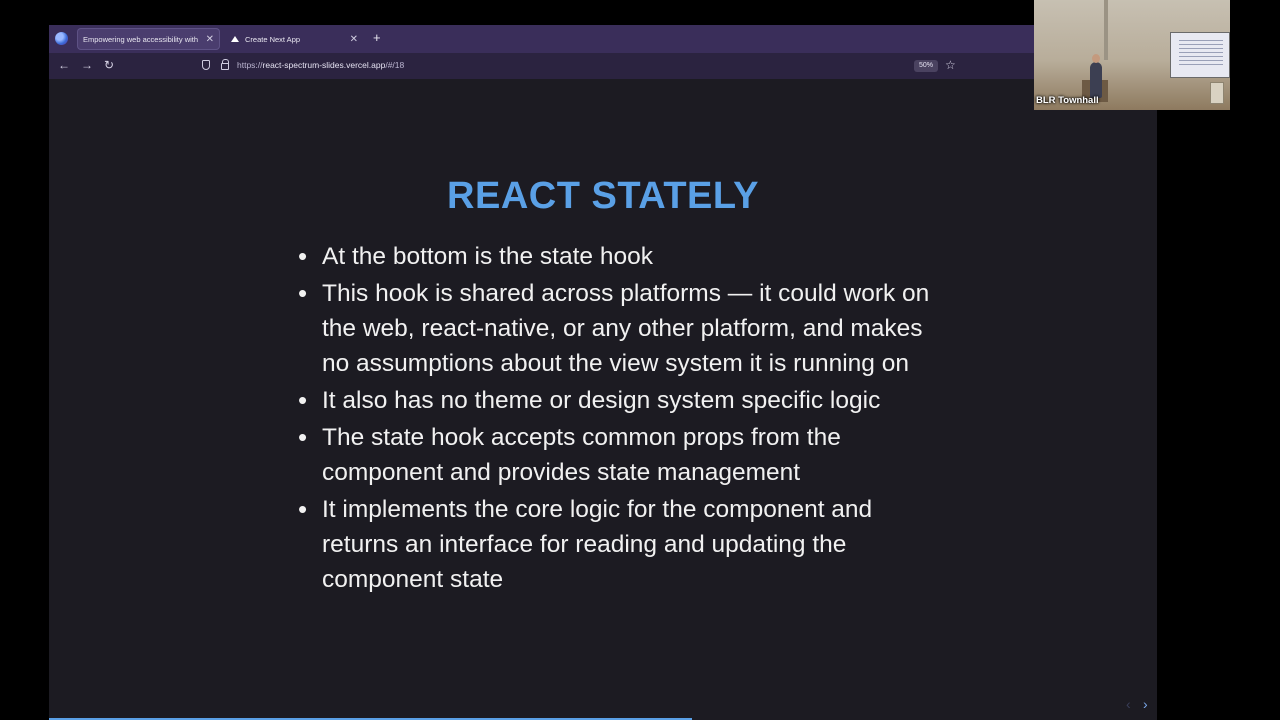 Image resolution: width=1280 pixels, height=720 pixels. Describe the element at coordinates (87, 65) in the screenshot. I see `forward-icon: →` at that location.